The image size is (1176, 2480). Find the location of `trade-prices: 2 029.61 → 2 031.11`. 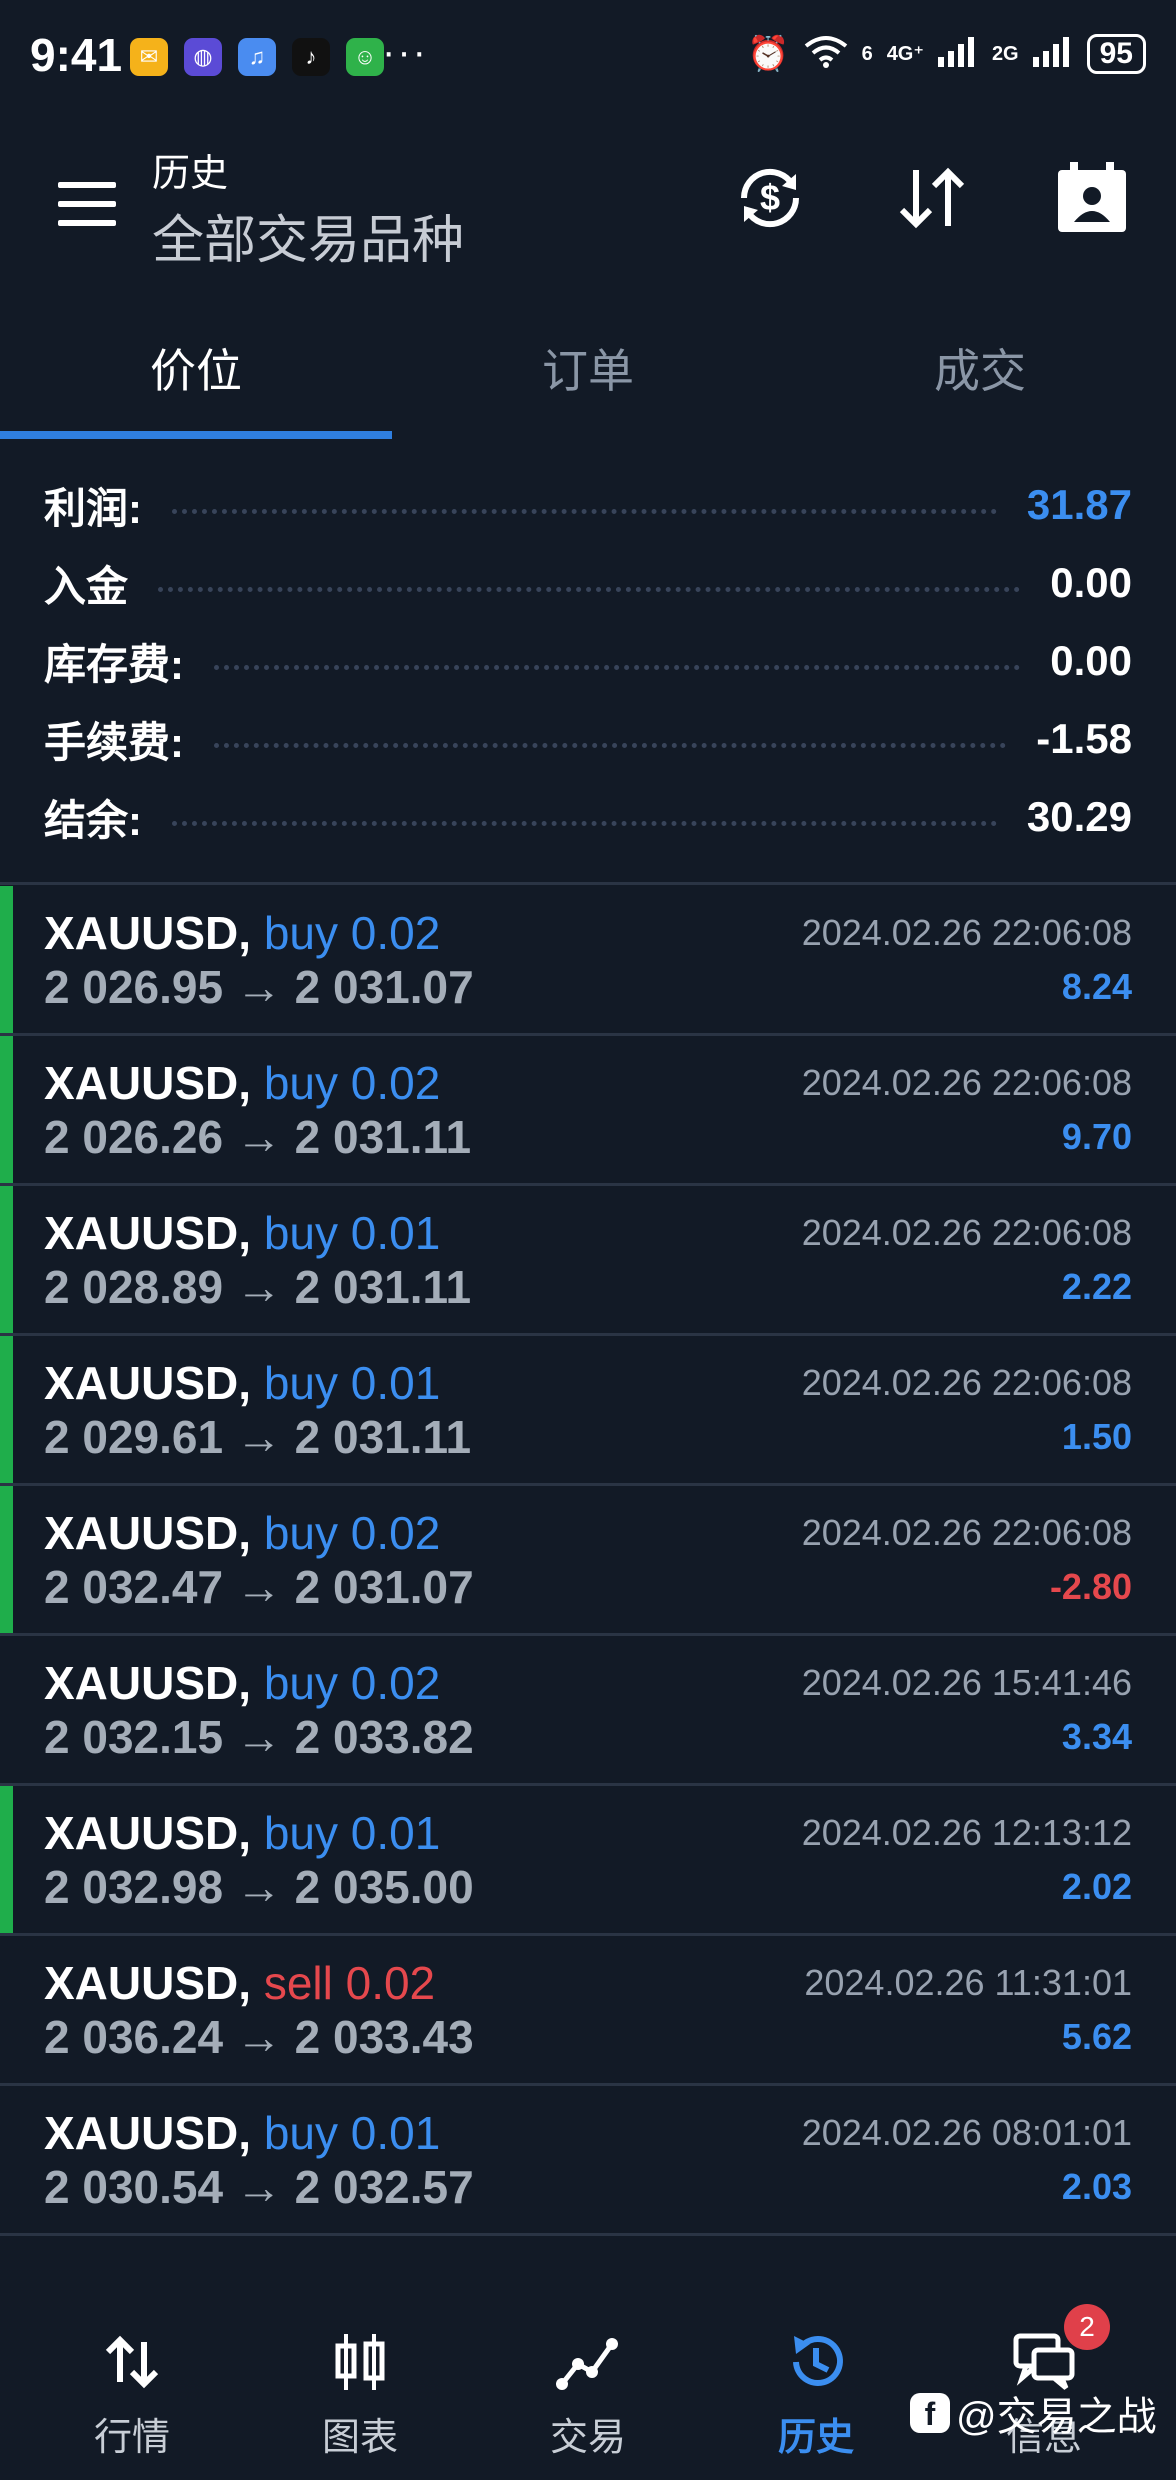

trade-prices: 2 029.61 → 2 031.11 is located at coordinates (258, 1437).